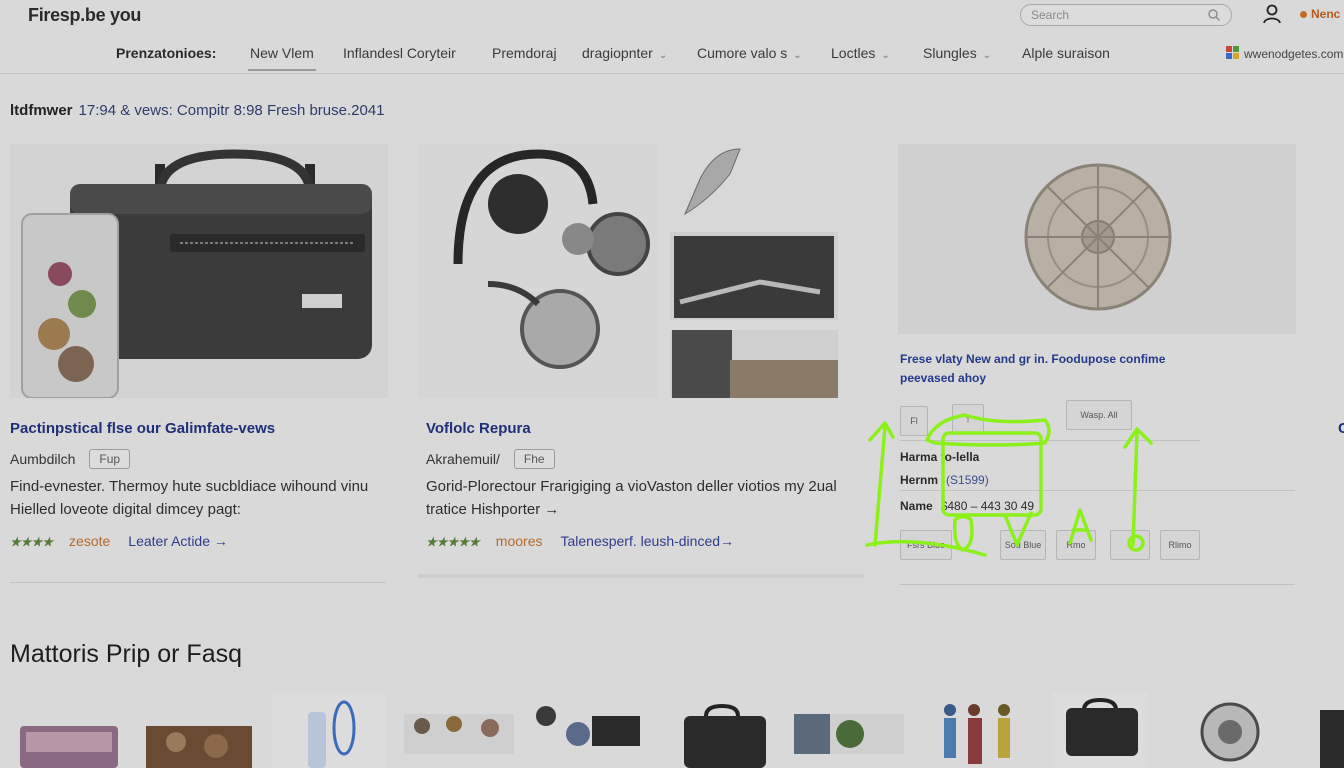 The height and width of the screenshot is (768, 1344). What do you see at coordinates (1076, 545) in the screenshot?
I see `option-button: Rmo` at bounding box center [1076, 545].